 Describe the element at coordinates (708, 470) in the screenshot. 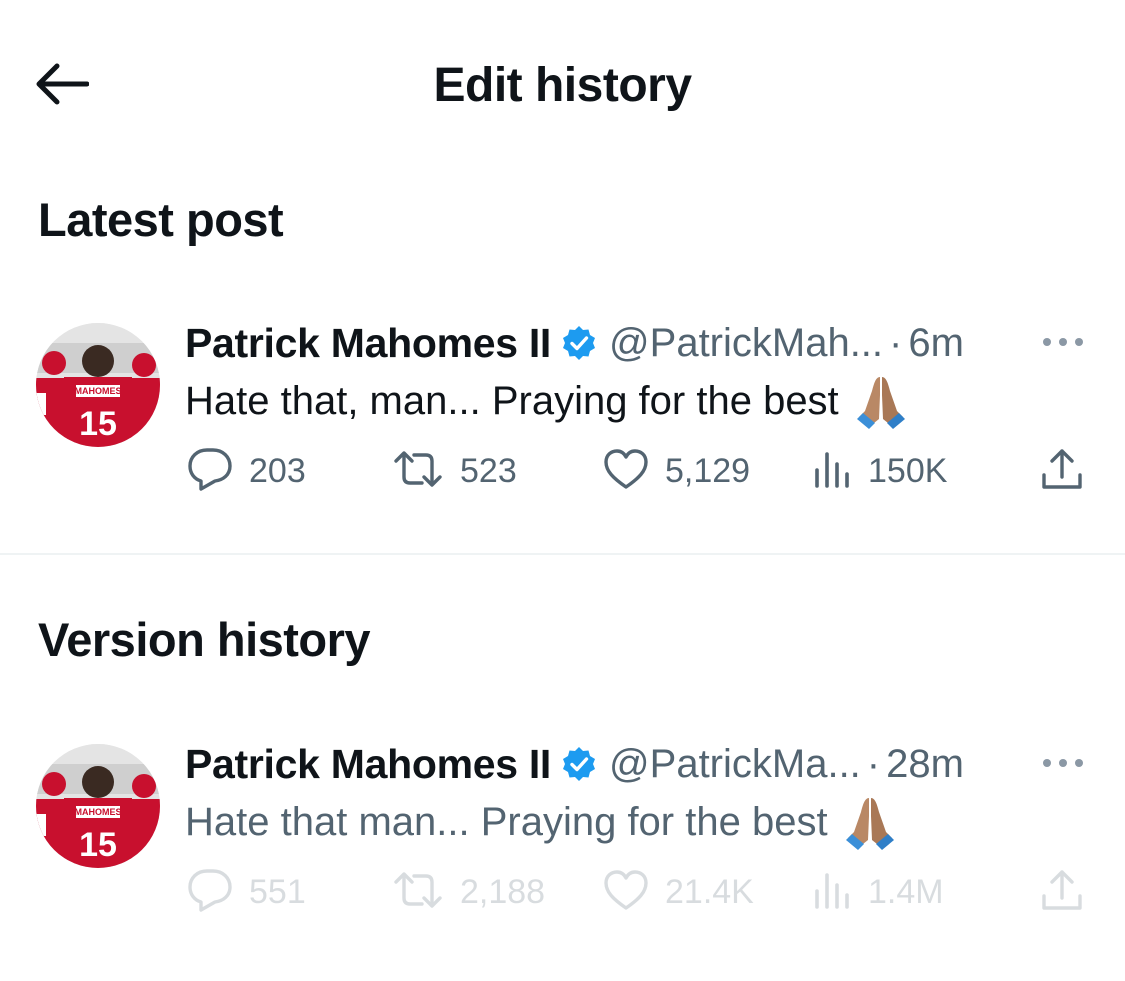

I see `like-count: 5,129` at that location.